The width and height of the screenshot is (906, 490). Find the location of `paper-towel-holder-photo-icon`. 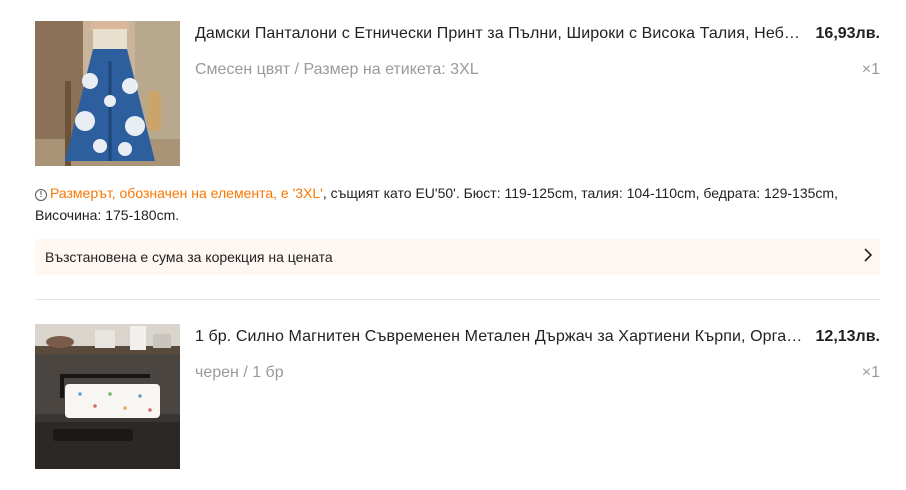

paper-towel-holder-photo-icon is located at coordinates (107, 396).